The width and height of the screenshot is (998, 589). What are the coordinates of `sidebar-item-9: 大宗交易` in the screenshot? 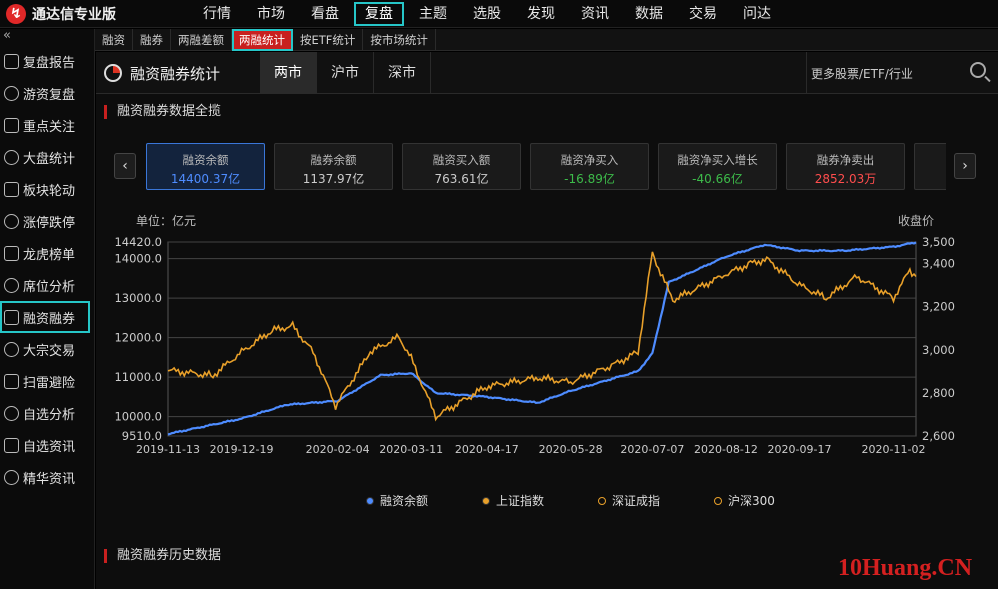 It's located at (47, 349).